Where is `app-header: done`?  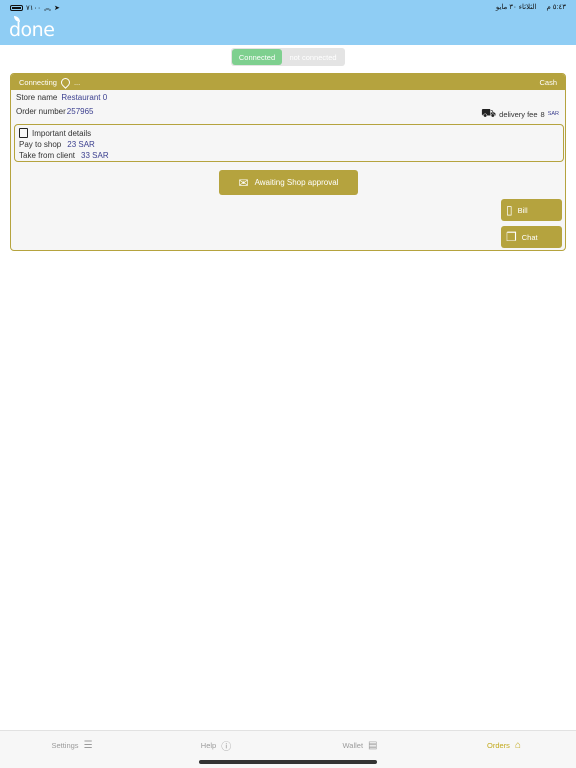
app-header: done is located at coordinates (288, 29).